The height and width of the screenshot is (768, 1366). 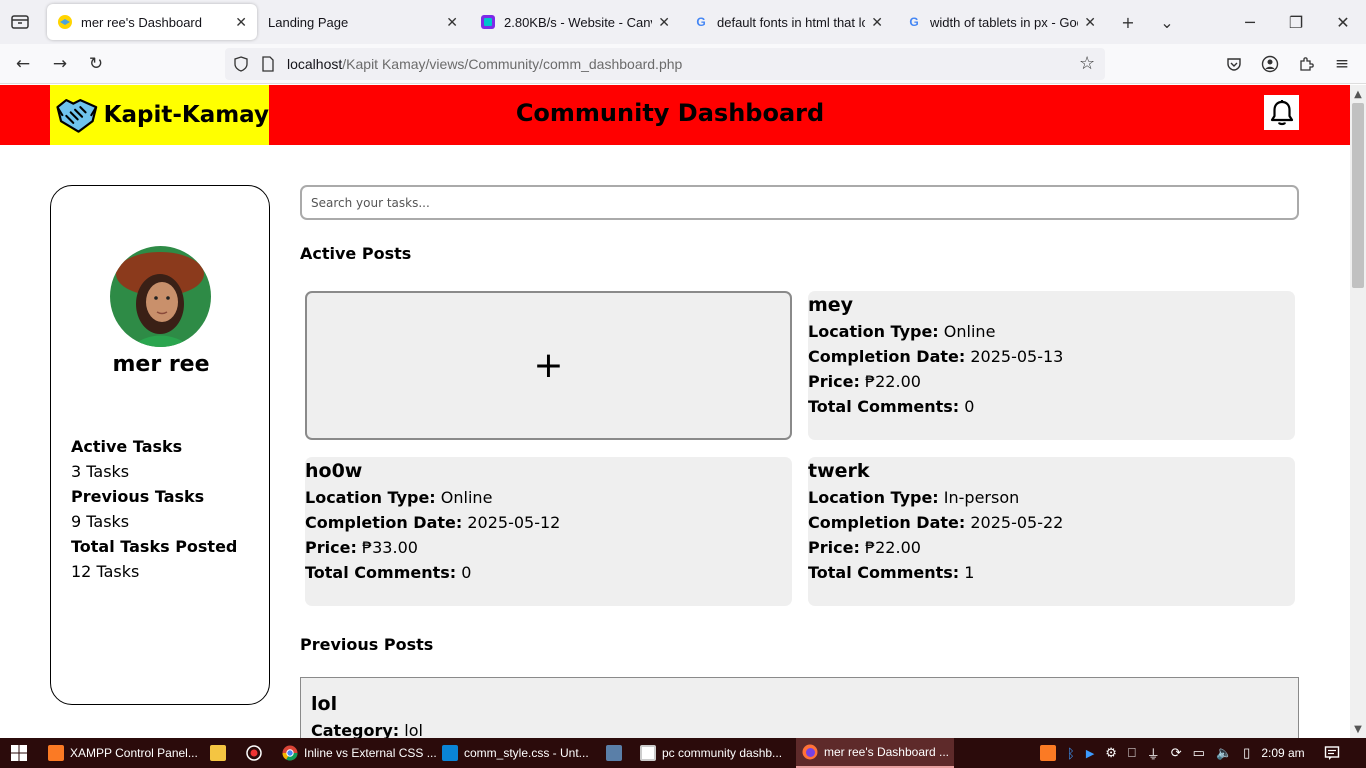 What do you see at coordinates (141, 22) in the screenshot?
I see `tab-title: mer ree's Dashboard` at bounding box center [141, 22].